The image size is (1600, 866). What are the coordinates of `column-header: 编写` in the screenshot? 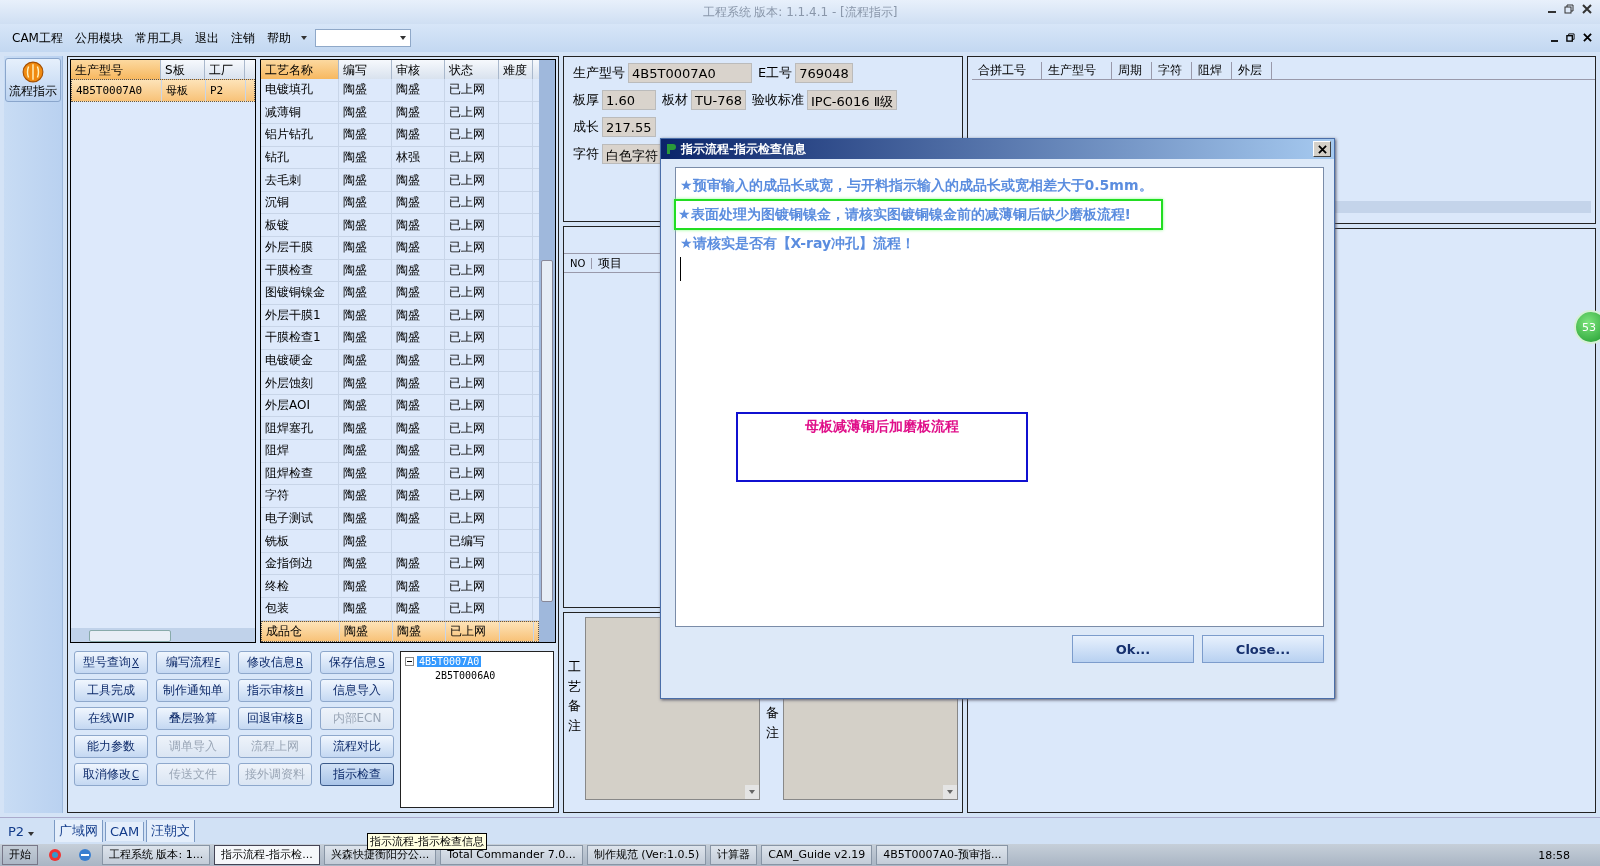 It's located at (365, 69).